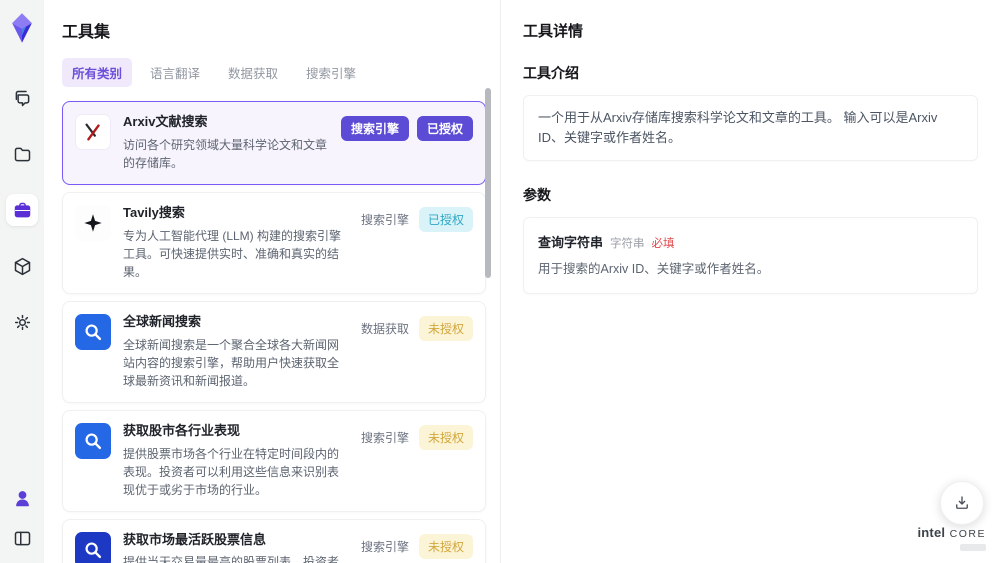  I want to click on param-card: 查询字符串 字符串 必填 用于搜索的Arxiv ID、关键字或作者姓名。, so click(750, 256).